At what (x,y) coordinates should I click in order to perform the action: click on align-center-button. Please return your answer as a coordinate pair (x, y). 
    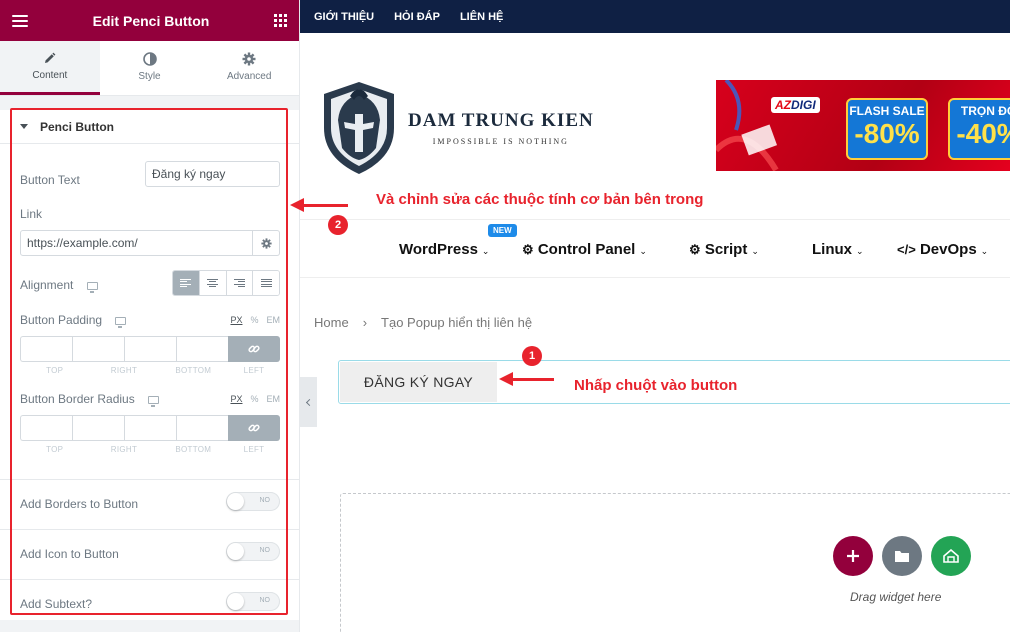
    Looking at the image, I should click on (212, 283).